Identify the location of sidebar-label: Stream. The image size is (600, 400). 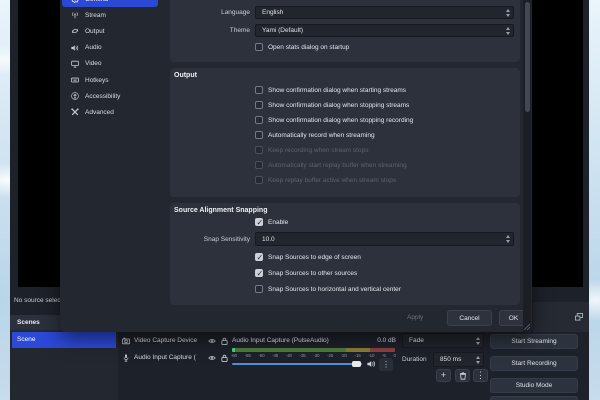
(95, 15).